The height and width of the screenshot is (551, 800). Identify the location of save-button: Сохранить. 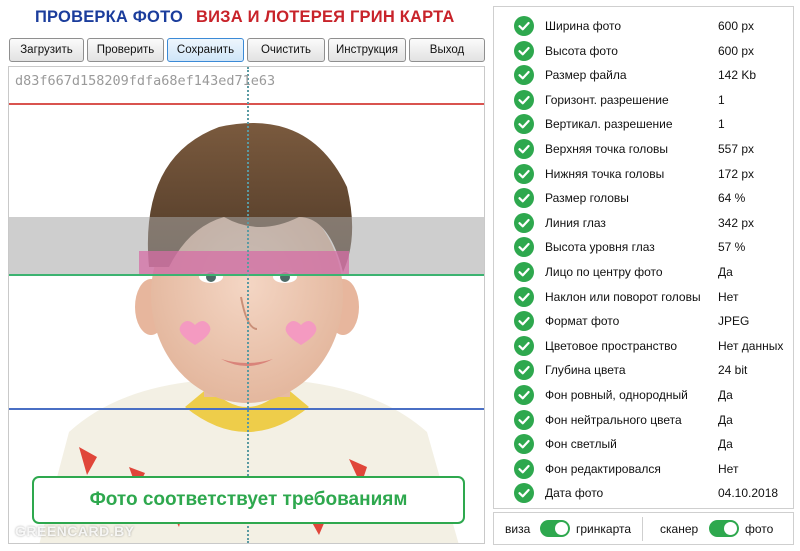
(205, 50).